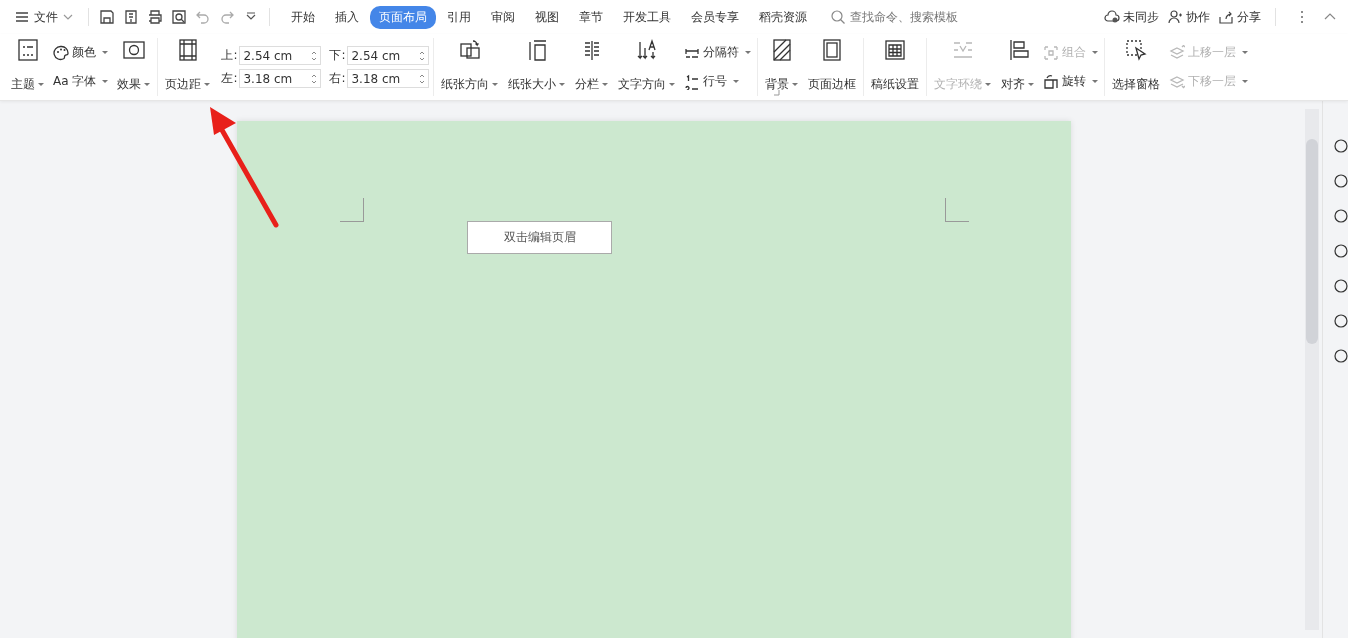  What do you see at coordinates (930, 17) in the screenshot?
I see `search-field: 查找命令、搜索模板` at bounding box center [930, 17].